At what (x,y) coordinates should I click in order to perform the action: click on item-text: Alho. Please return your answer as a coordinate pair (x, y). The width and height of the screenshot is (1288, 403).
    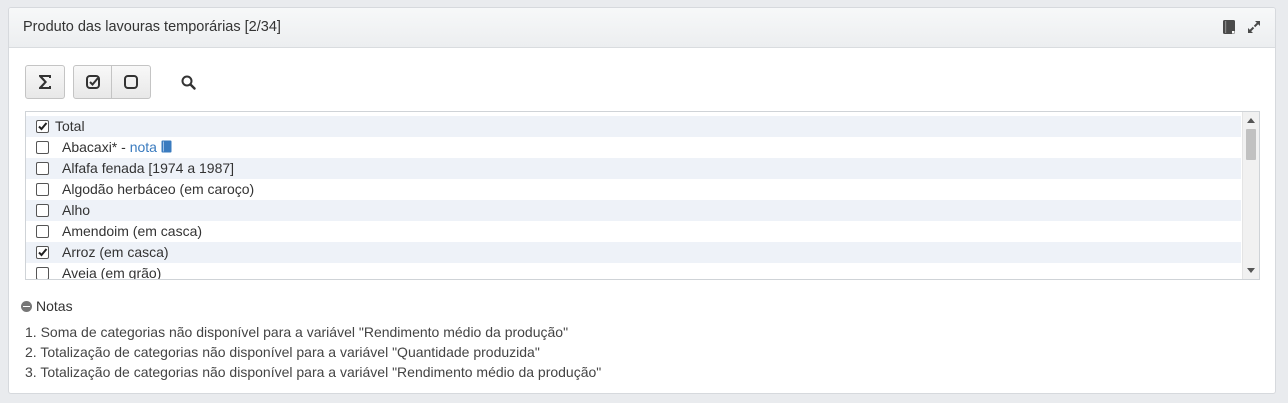
    Looking at the image, I should click on (76, 210).